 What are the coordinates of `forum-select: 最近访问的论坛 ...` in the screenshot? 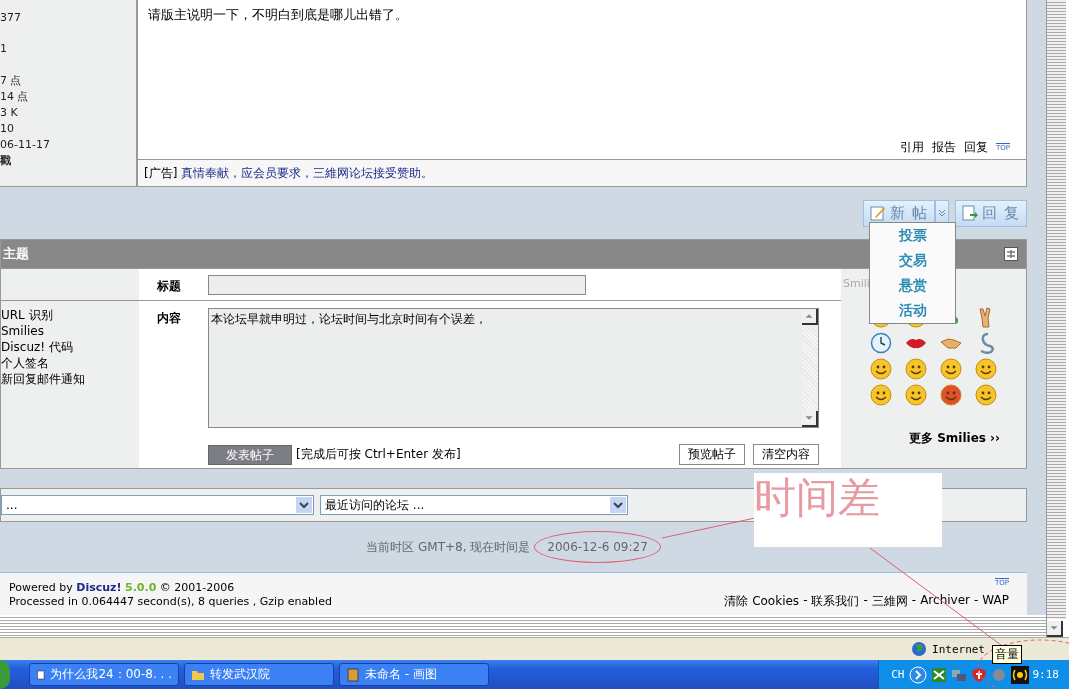 It's located at (474, 505).